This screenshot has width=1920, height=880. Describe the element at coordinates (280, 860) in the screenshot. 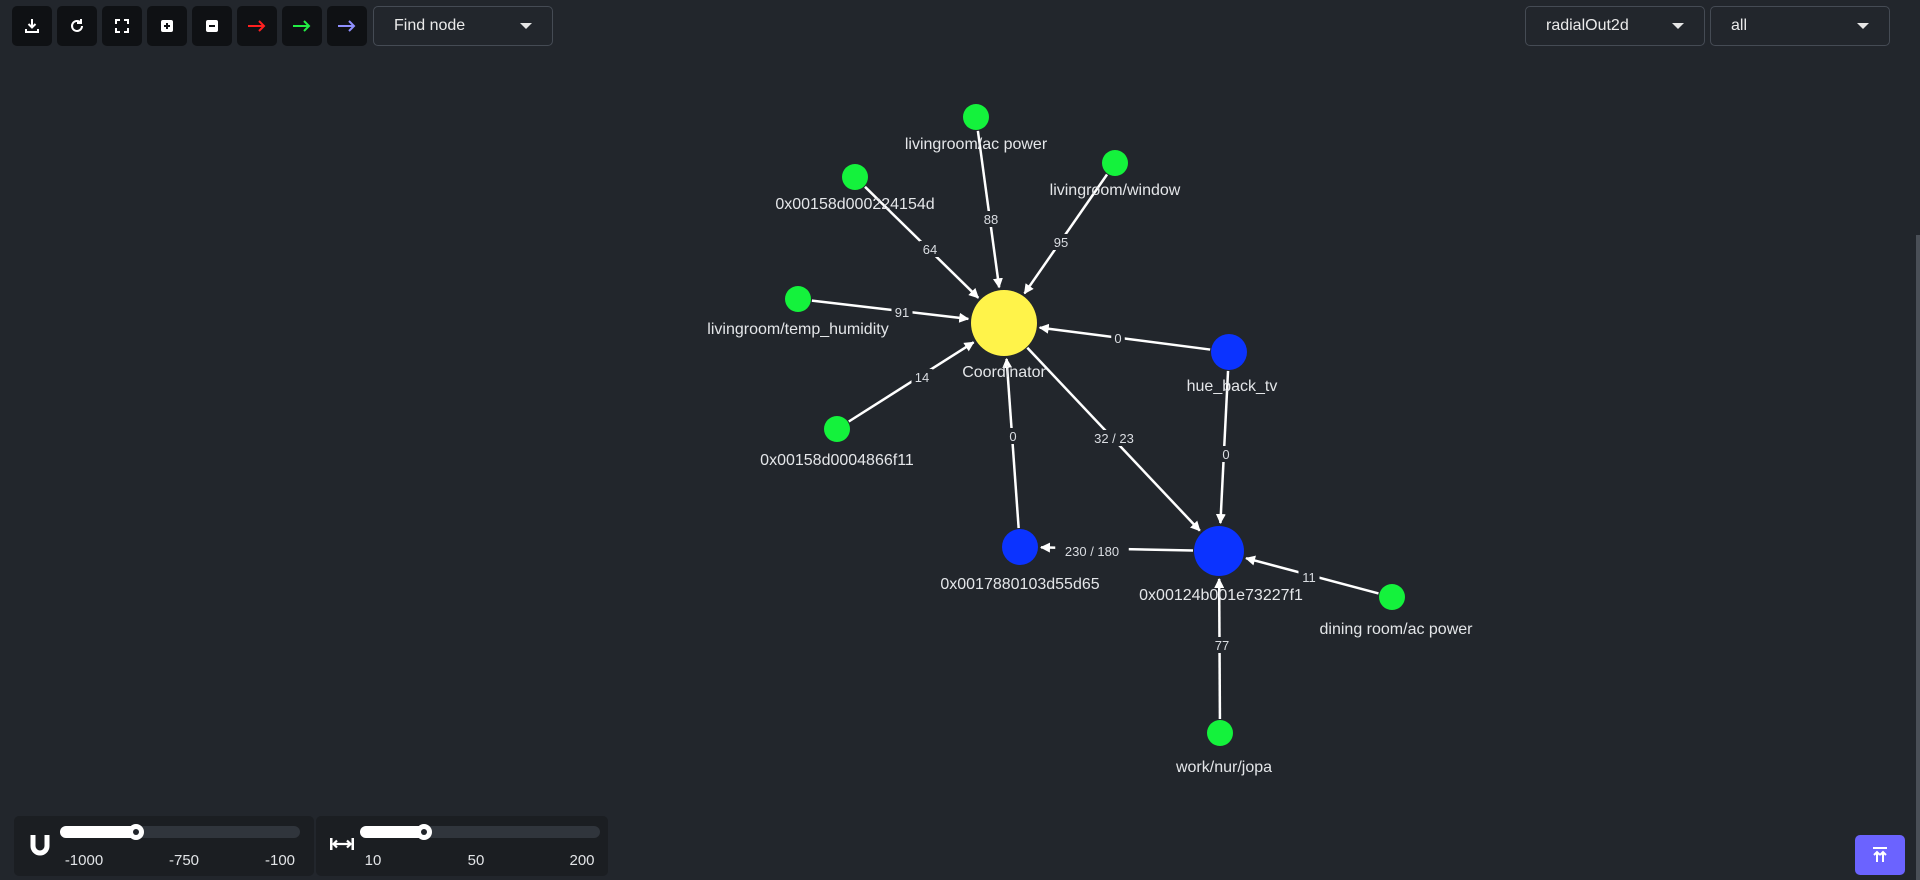

I see `slider-tick-label: -100` at that location.